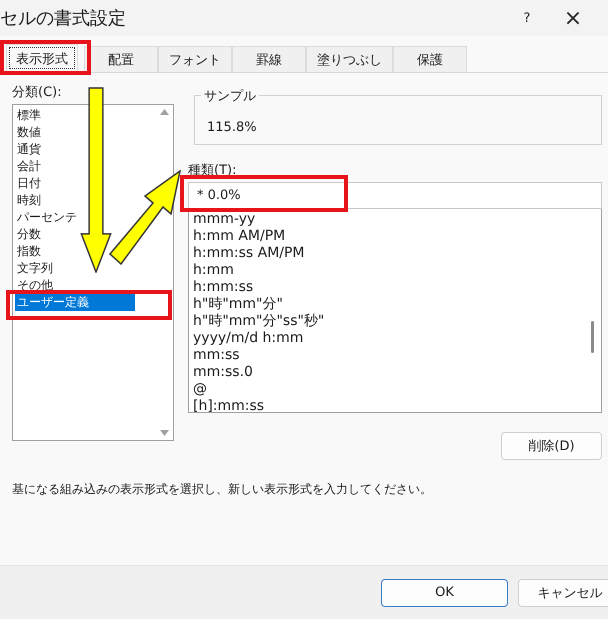  Describe the element at coordinates (230, 96) in the screenshot. I see `sample-label: サンプル` at that location.